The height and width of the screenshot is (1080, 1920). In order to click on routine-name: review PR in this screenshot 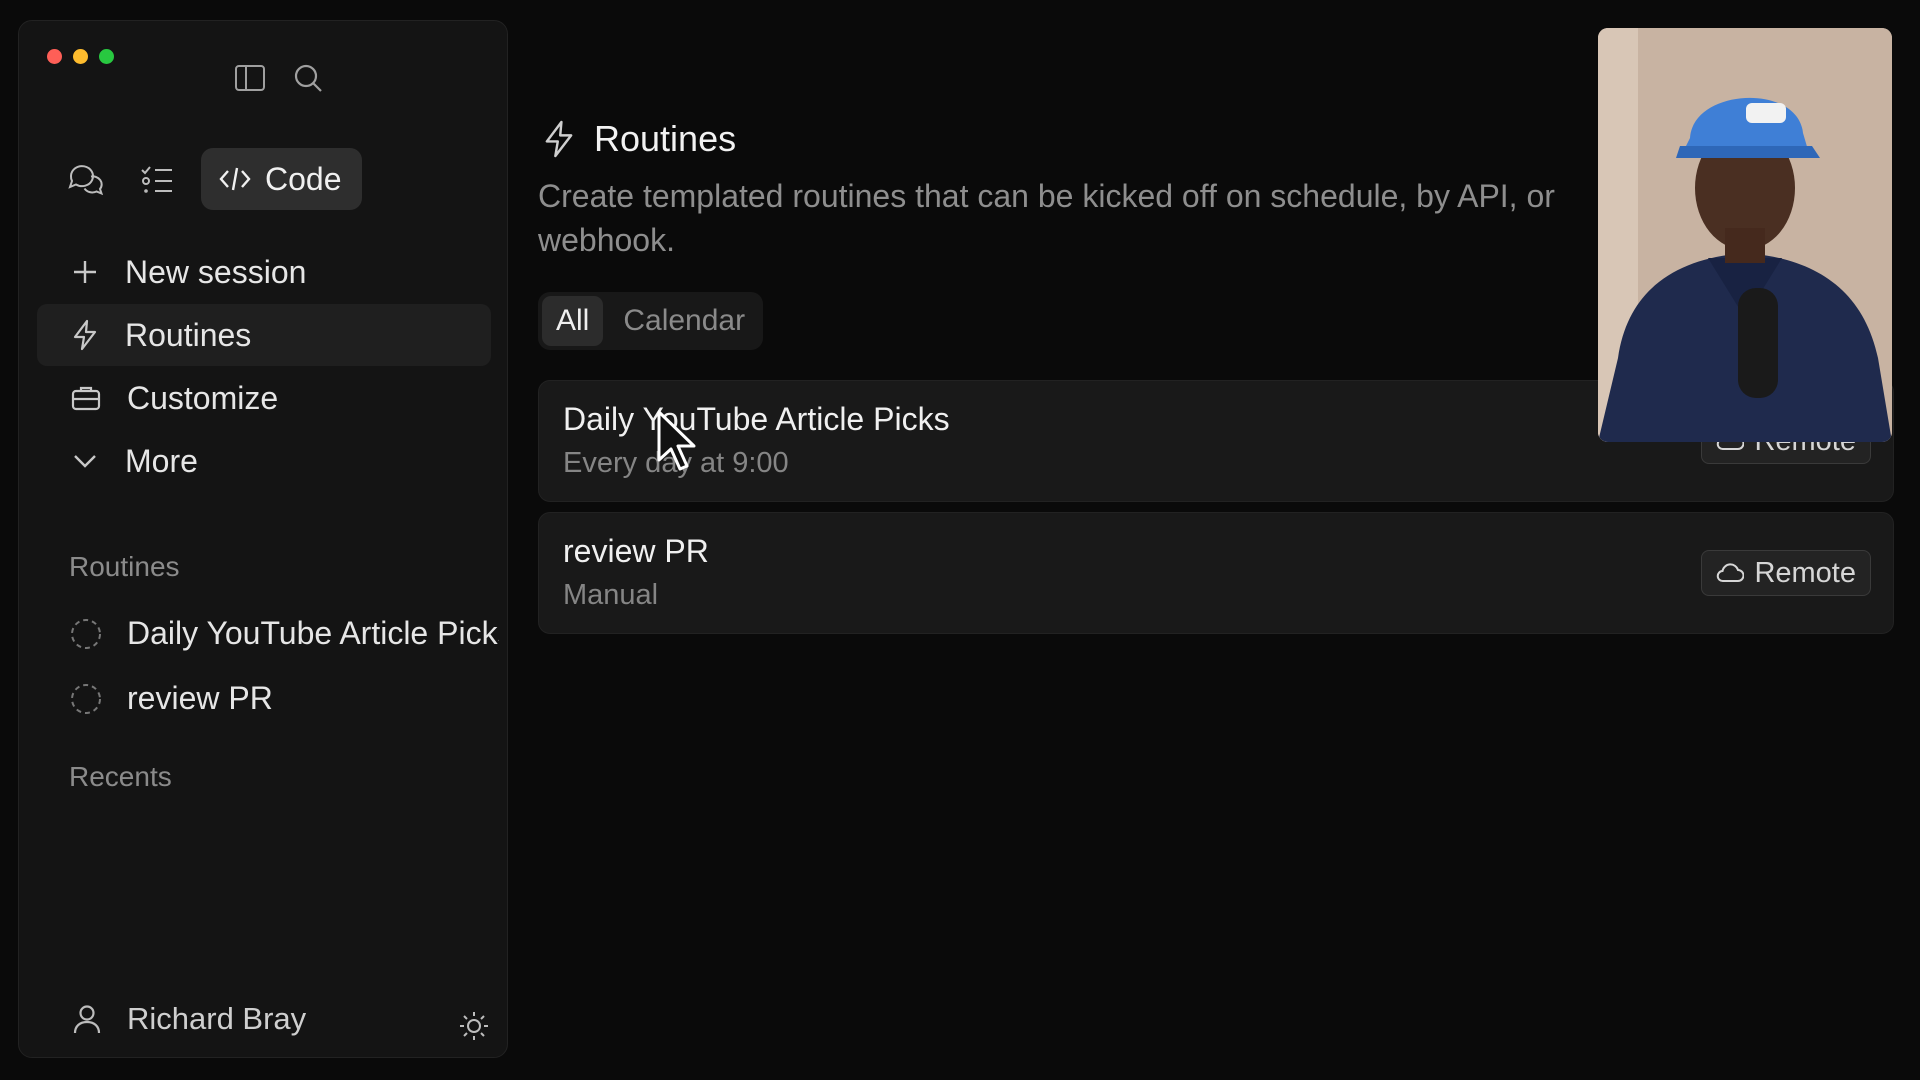, I will do `click(636, 551)`.